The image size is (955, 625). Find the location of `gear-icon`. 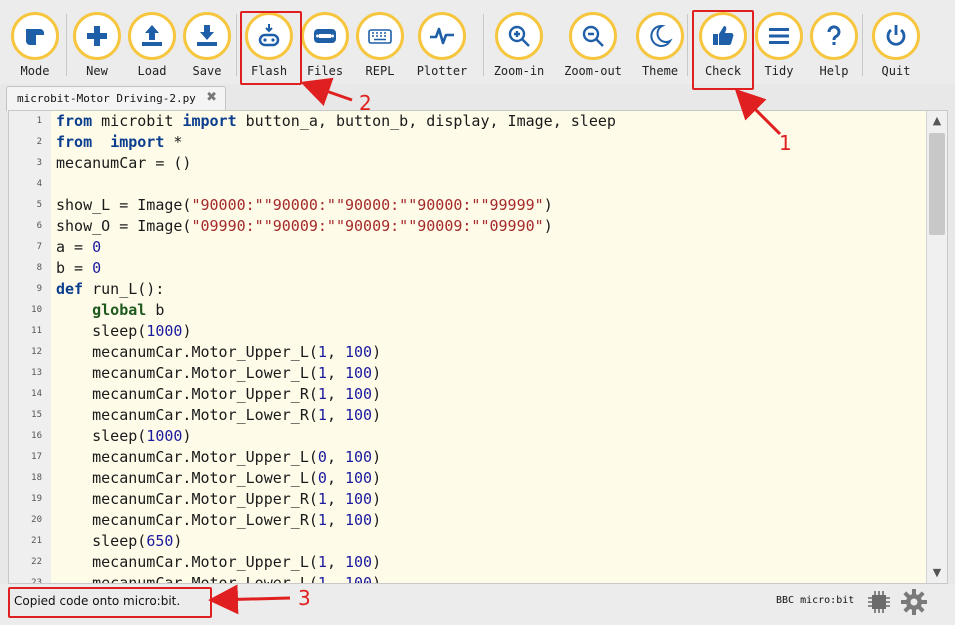

gear-icon is located at coordinates (914, 602).